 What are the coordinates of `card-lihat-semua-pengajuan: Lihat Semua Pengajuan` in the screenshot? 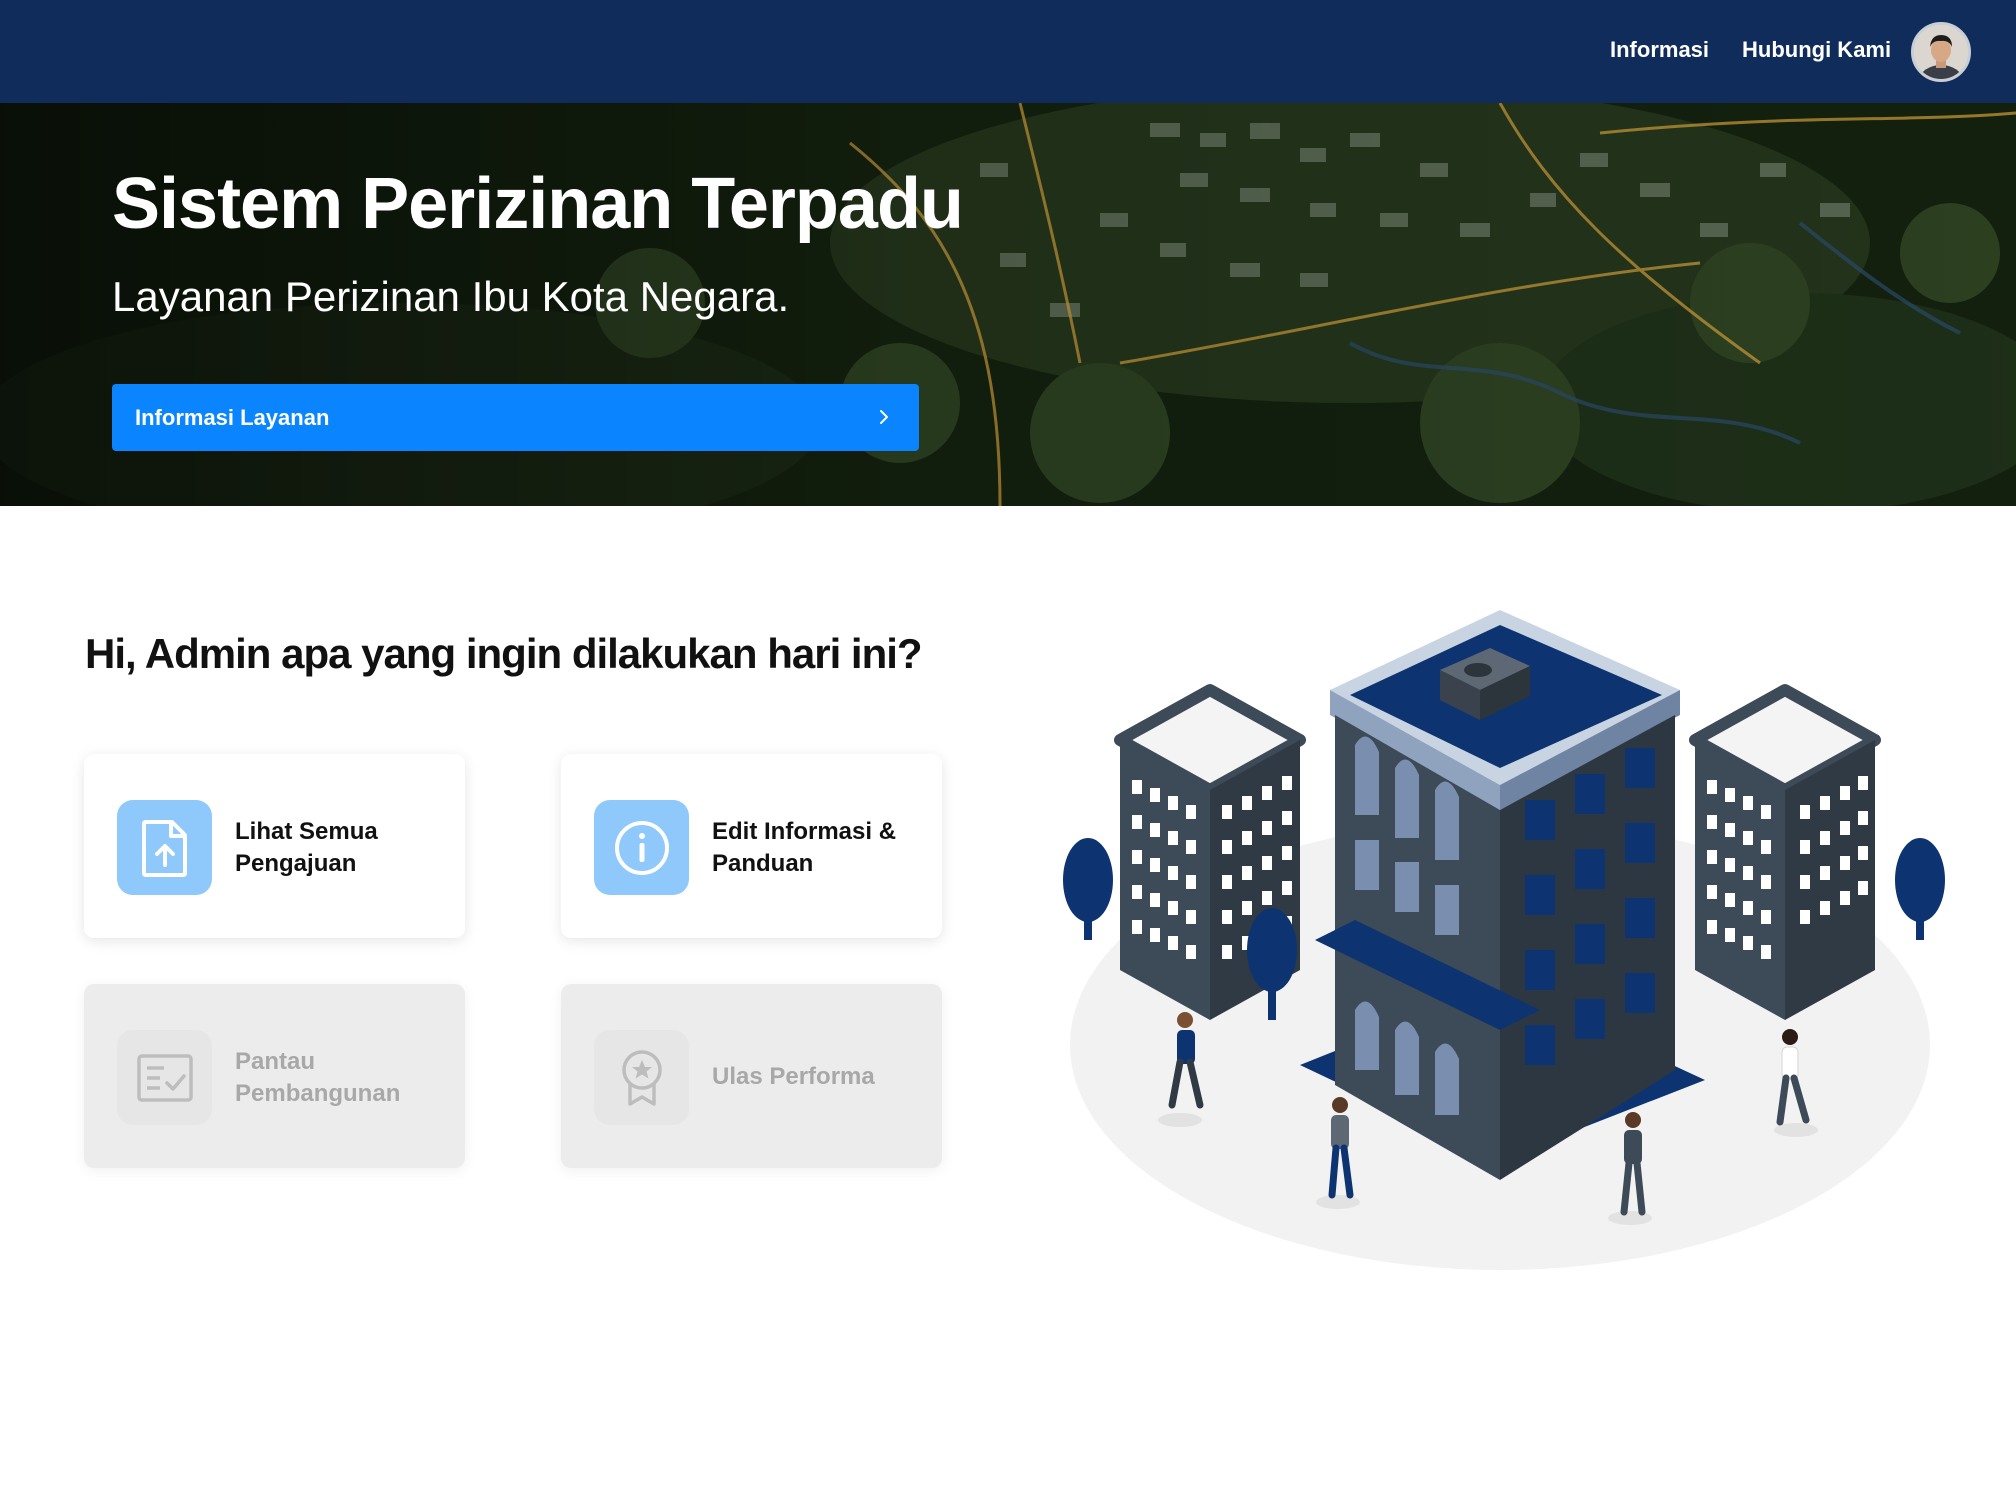 It's located at (274, 846).